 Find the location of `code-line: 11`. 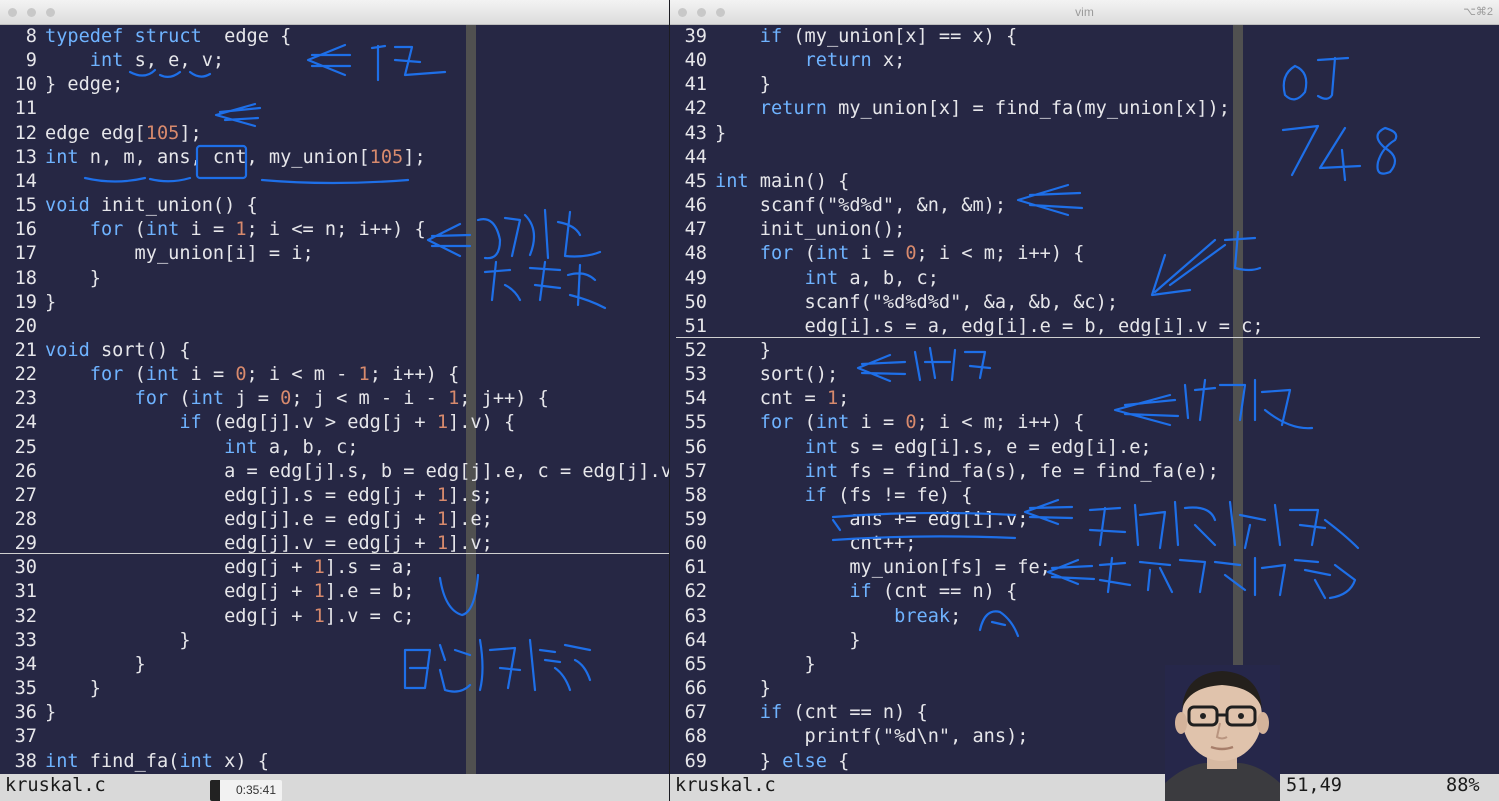

code-line: 11 is located at coordinates (334, 109).